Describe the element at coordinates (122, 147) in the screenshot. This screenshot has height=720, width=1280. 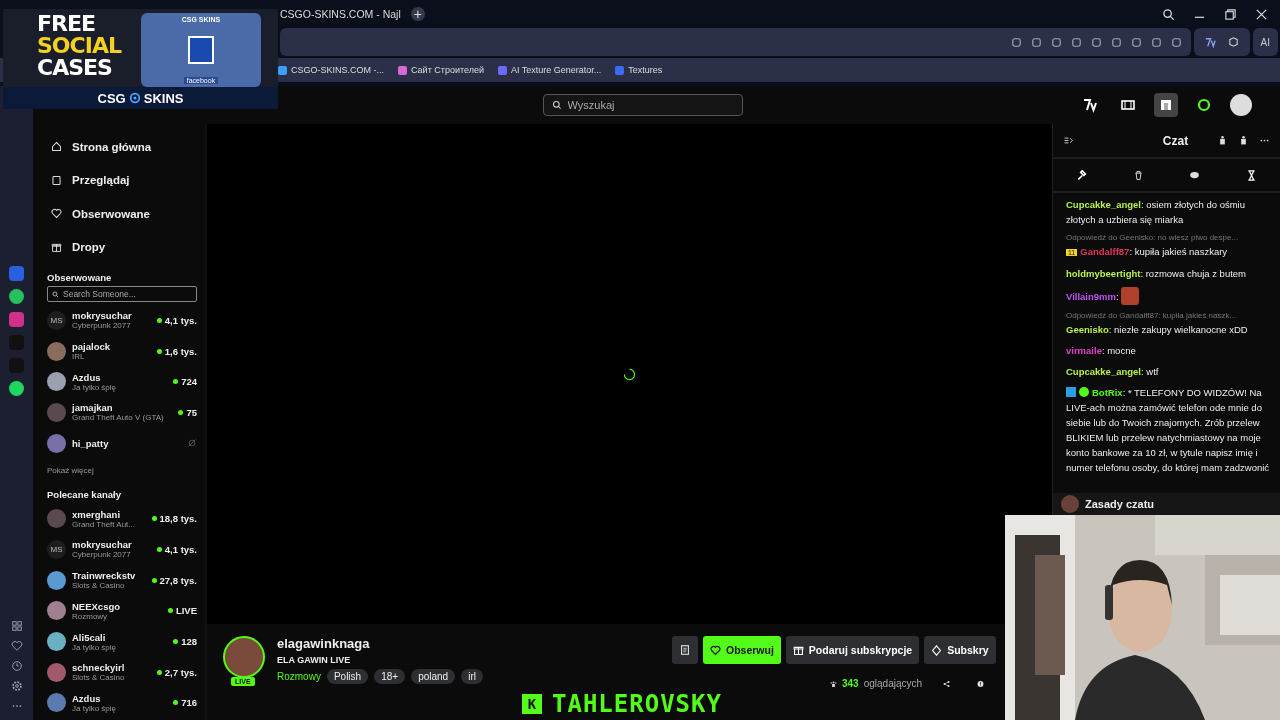
I see `nav-item: Strona główna` at that location.